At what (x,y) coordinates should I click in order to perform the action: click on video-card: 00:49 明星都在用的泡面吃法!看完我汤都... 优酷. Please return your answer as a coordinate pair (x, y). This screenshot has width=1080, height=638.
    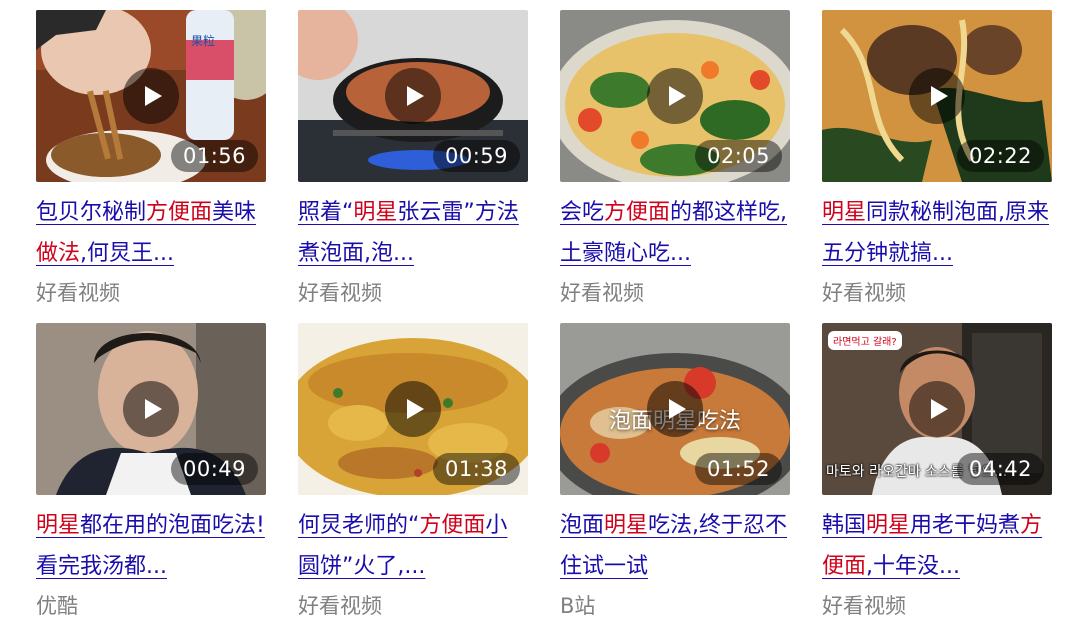
    Looking at the image, I should click on (151, 472).